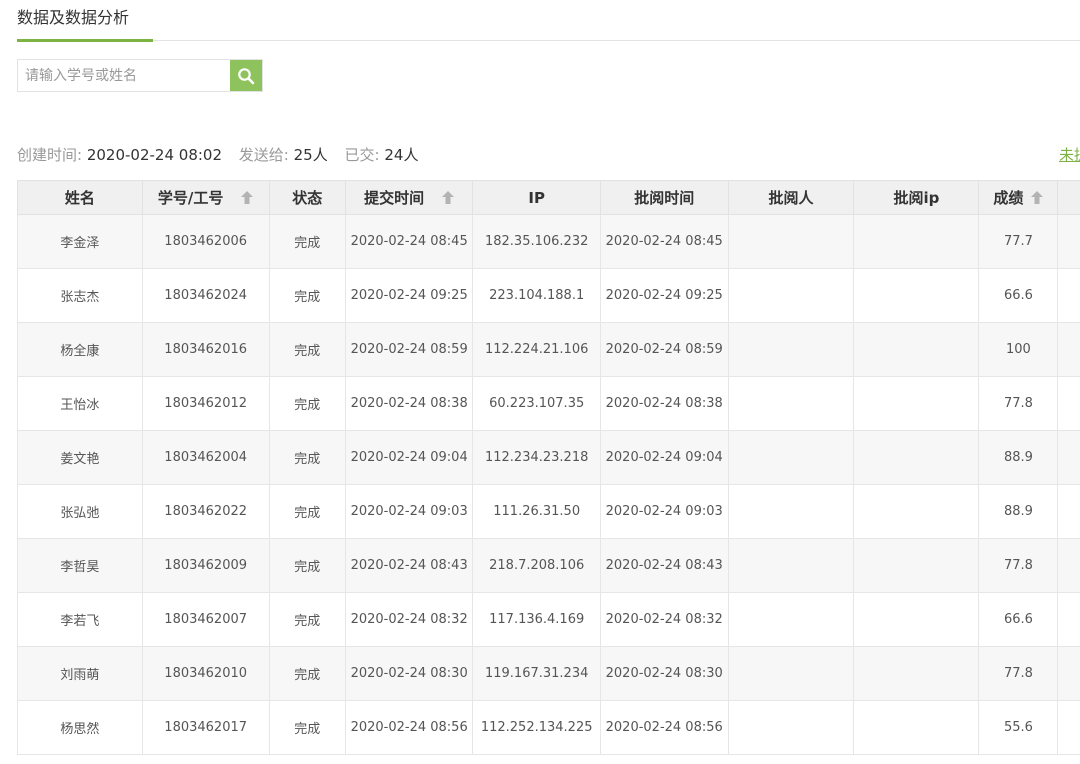  Describe the element at coordinates (124, 75) in the screenshot. I see `search-input` at that location.